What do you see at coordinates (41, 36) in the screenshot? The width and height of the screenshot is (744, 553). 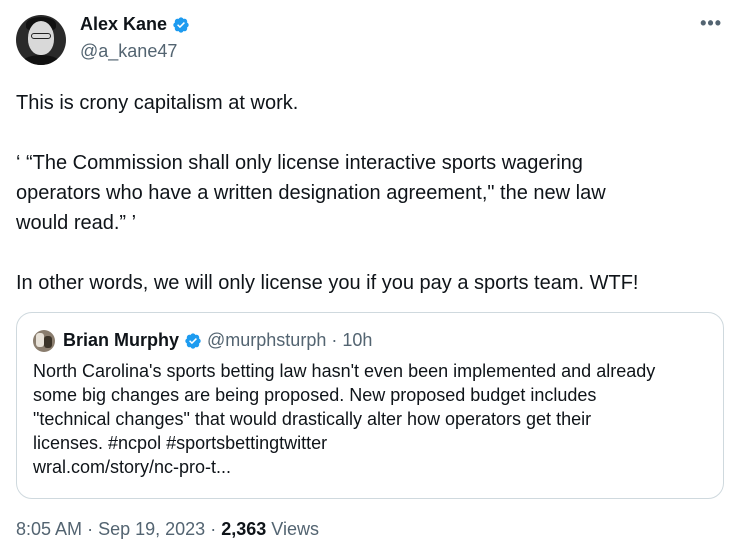 I see `avatar-glasses` at bounding box center [41, 36].